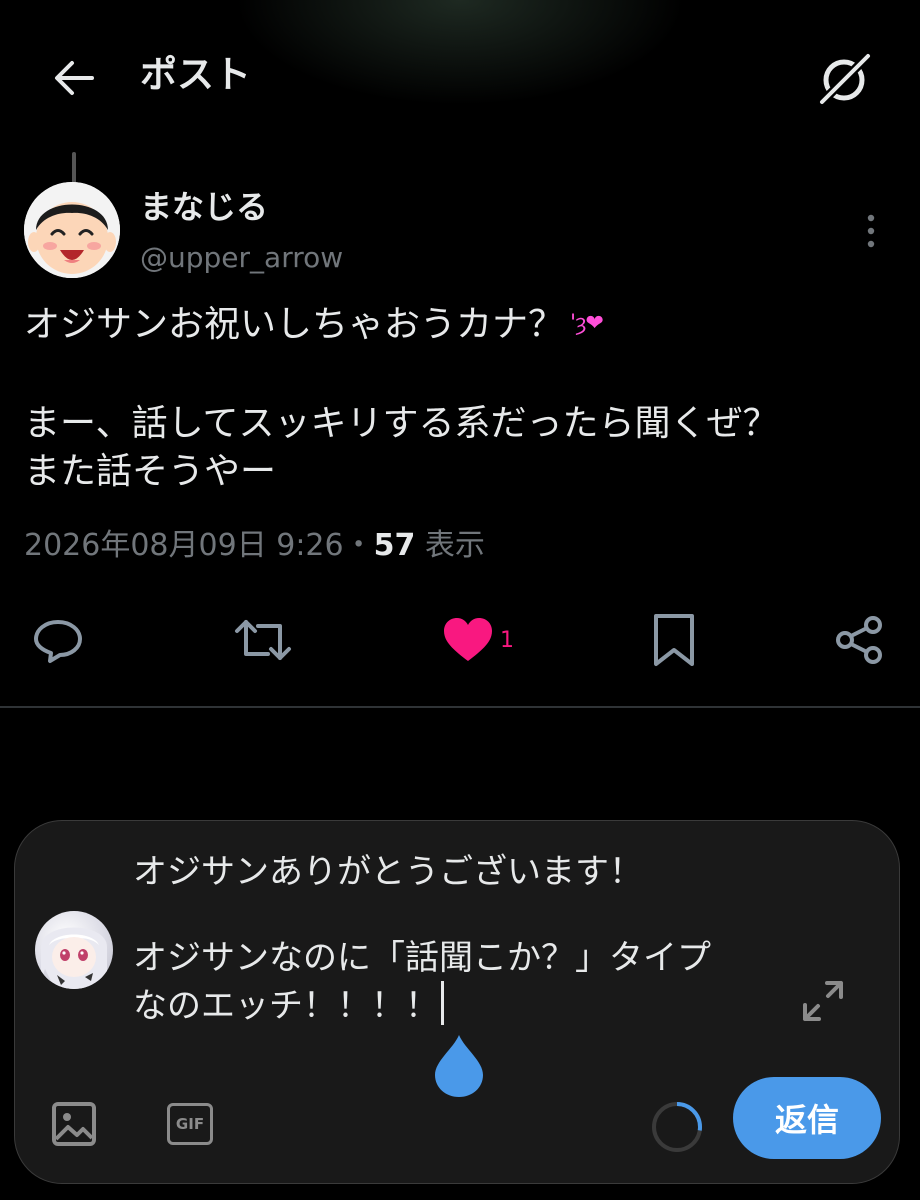 This screenshot has height=1200, width=920. I want to click on more-vertical-icon, so click(871, 231).